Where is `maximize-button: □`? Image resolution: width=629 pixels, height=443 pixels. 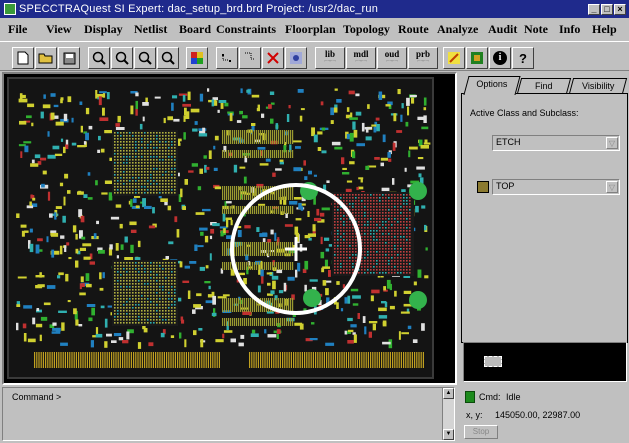
maximize-button: □ is located at coordinates (607, 9).